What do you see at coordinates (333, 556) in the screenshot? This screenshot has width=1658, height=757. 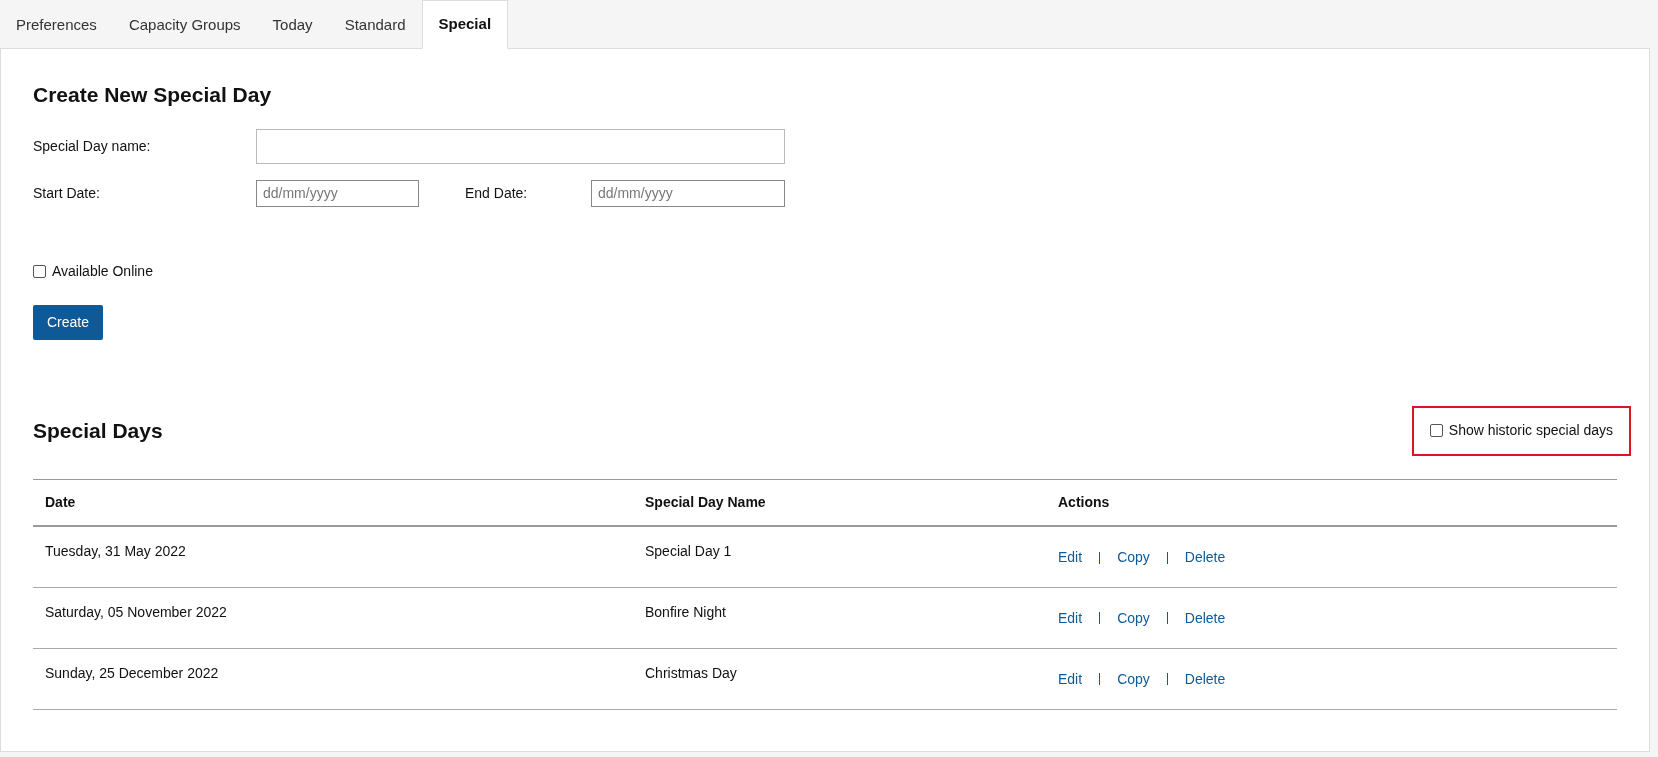 I see `table-cell: Tuesday, 31 May 2022` at bounding box center [333, 556].